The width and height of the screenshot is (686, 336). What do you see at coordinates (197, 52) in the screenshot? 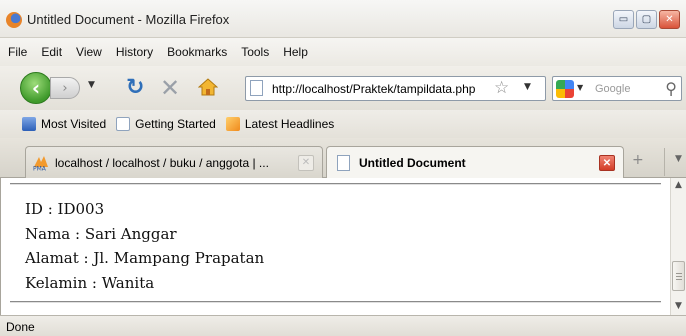
I see `menu-bookmarks: Bookmarks` at bounding box center [197, 52].